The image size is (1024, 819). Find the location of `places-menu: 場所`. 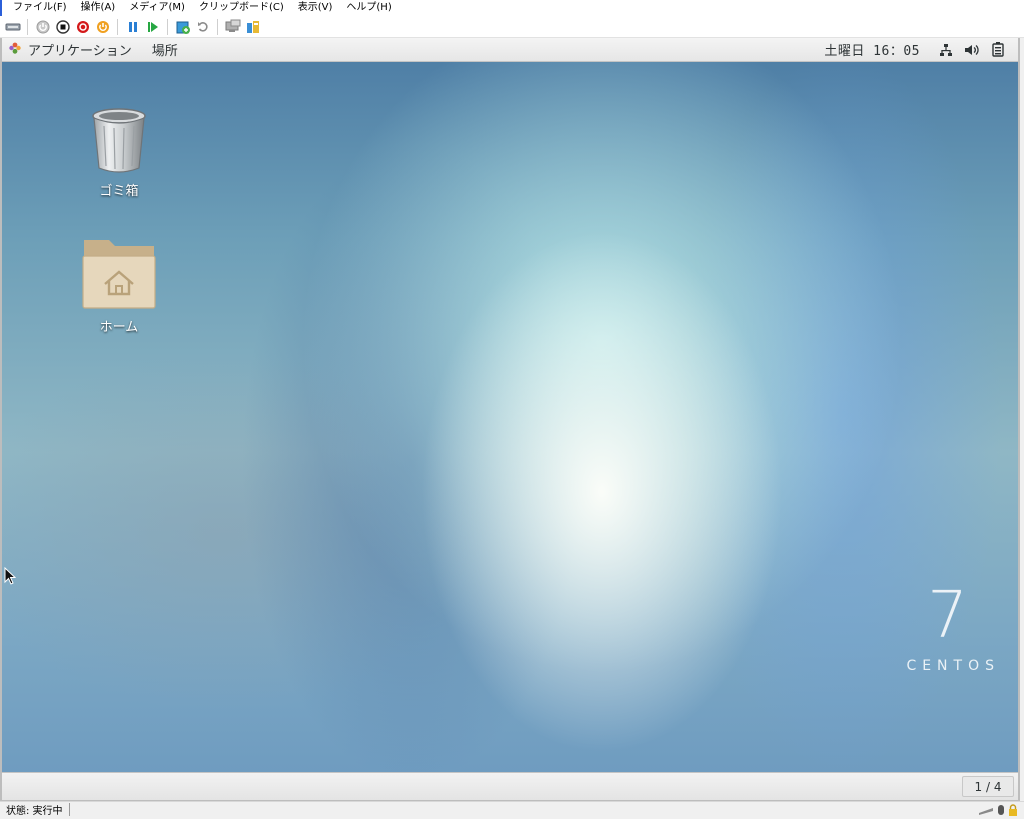

places-menu: 場所 is located at coordinates (165, 49).